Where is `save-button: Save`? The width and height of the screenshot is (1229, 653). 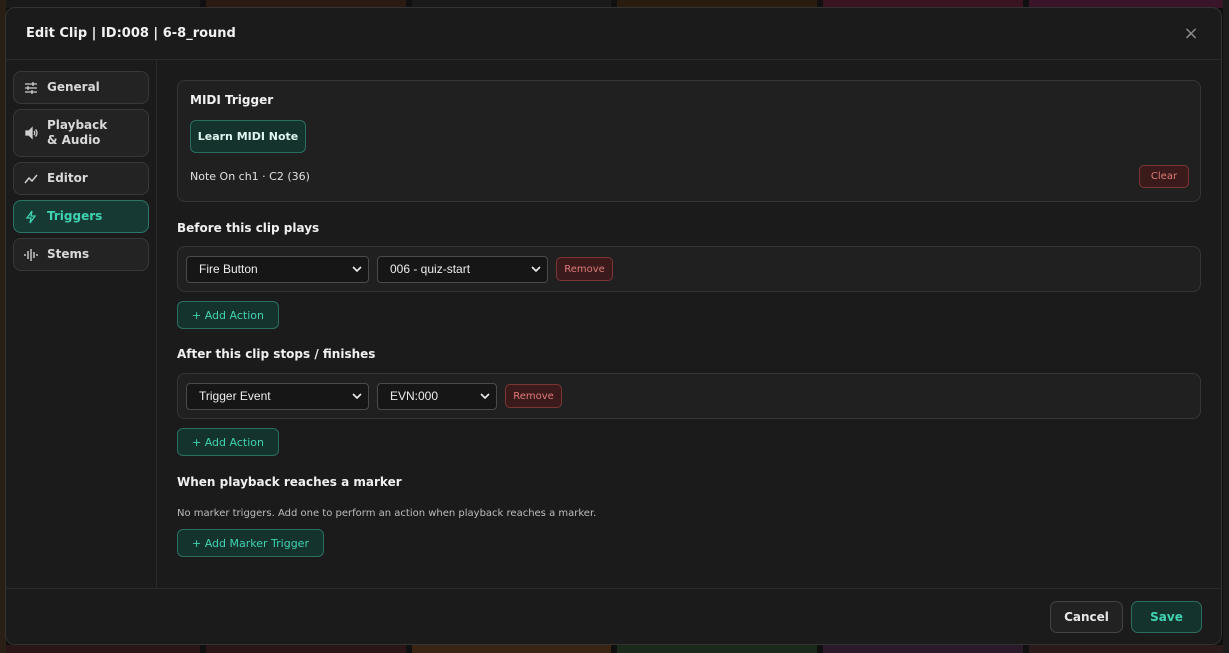
save-button: Save is located at coordinates (1166, 616).